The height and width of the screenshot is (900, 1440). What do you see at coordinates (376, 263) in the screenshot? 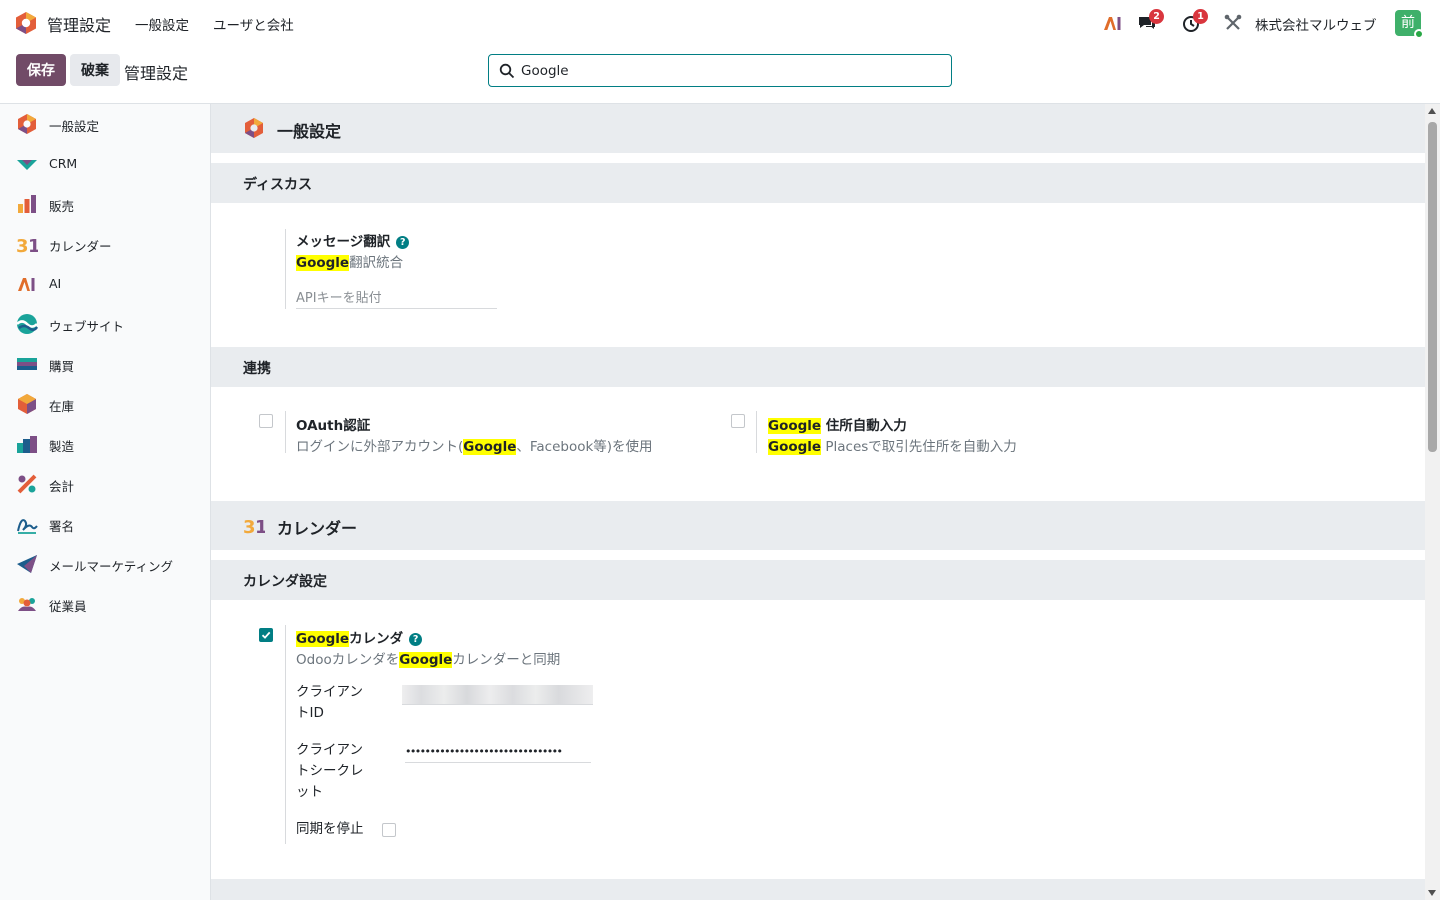
I see `description-text: 翻訳統合` at bounding box center [376, 263].